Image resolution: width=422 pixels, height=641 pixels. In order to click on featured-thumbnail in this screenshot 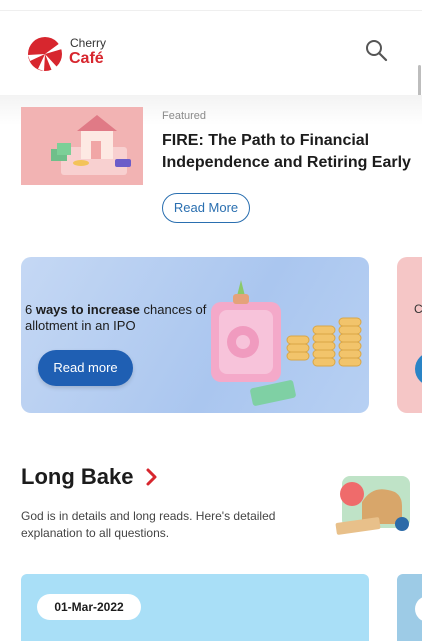, I will do `click(82, 146)`.